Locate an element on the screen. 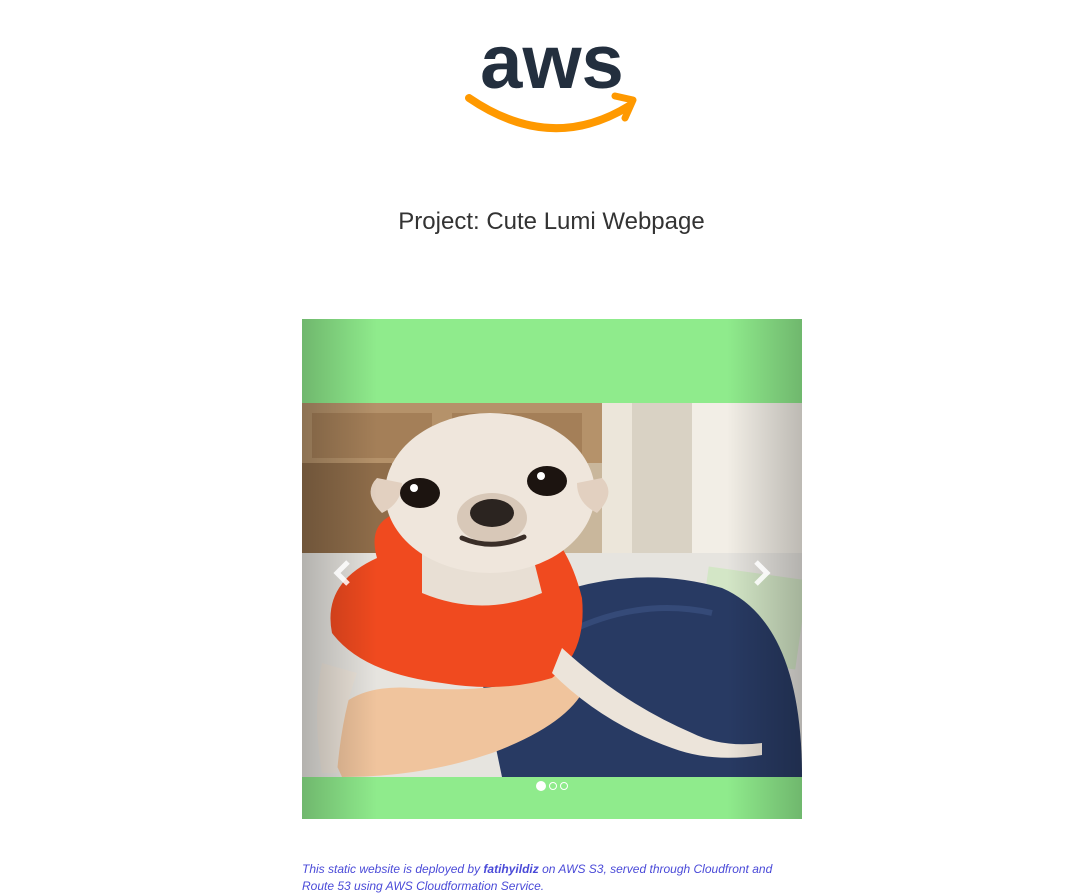  chevron-left-icon is located at coordinates (341, 573).